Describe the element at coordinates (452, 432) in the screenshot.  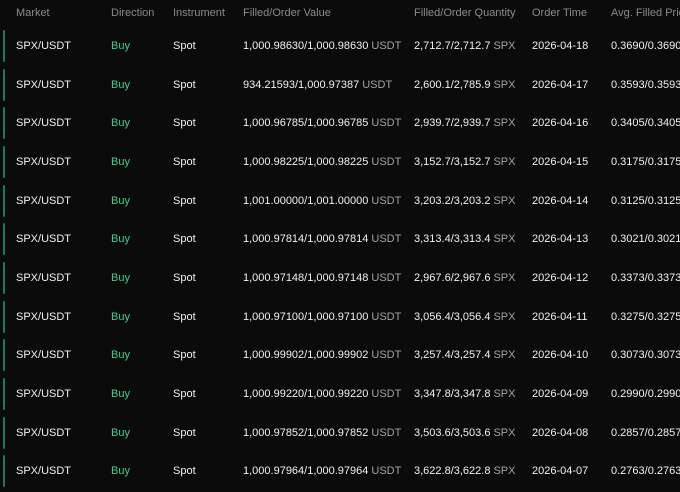
I see `order-quantity-amount: 3,503.6/3,503.6` at that location.